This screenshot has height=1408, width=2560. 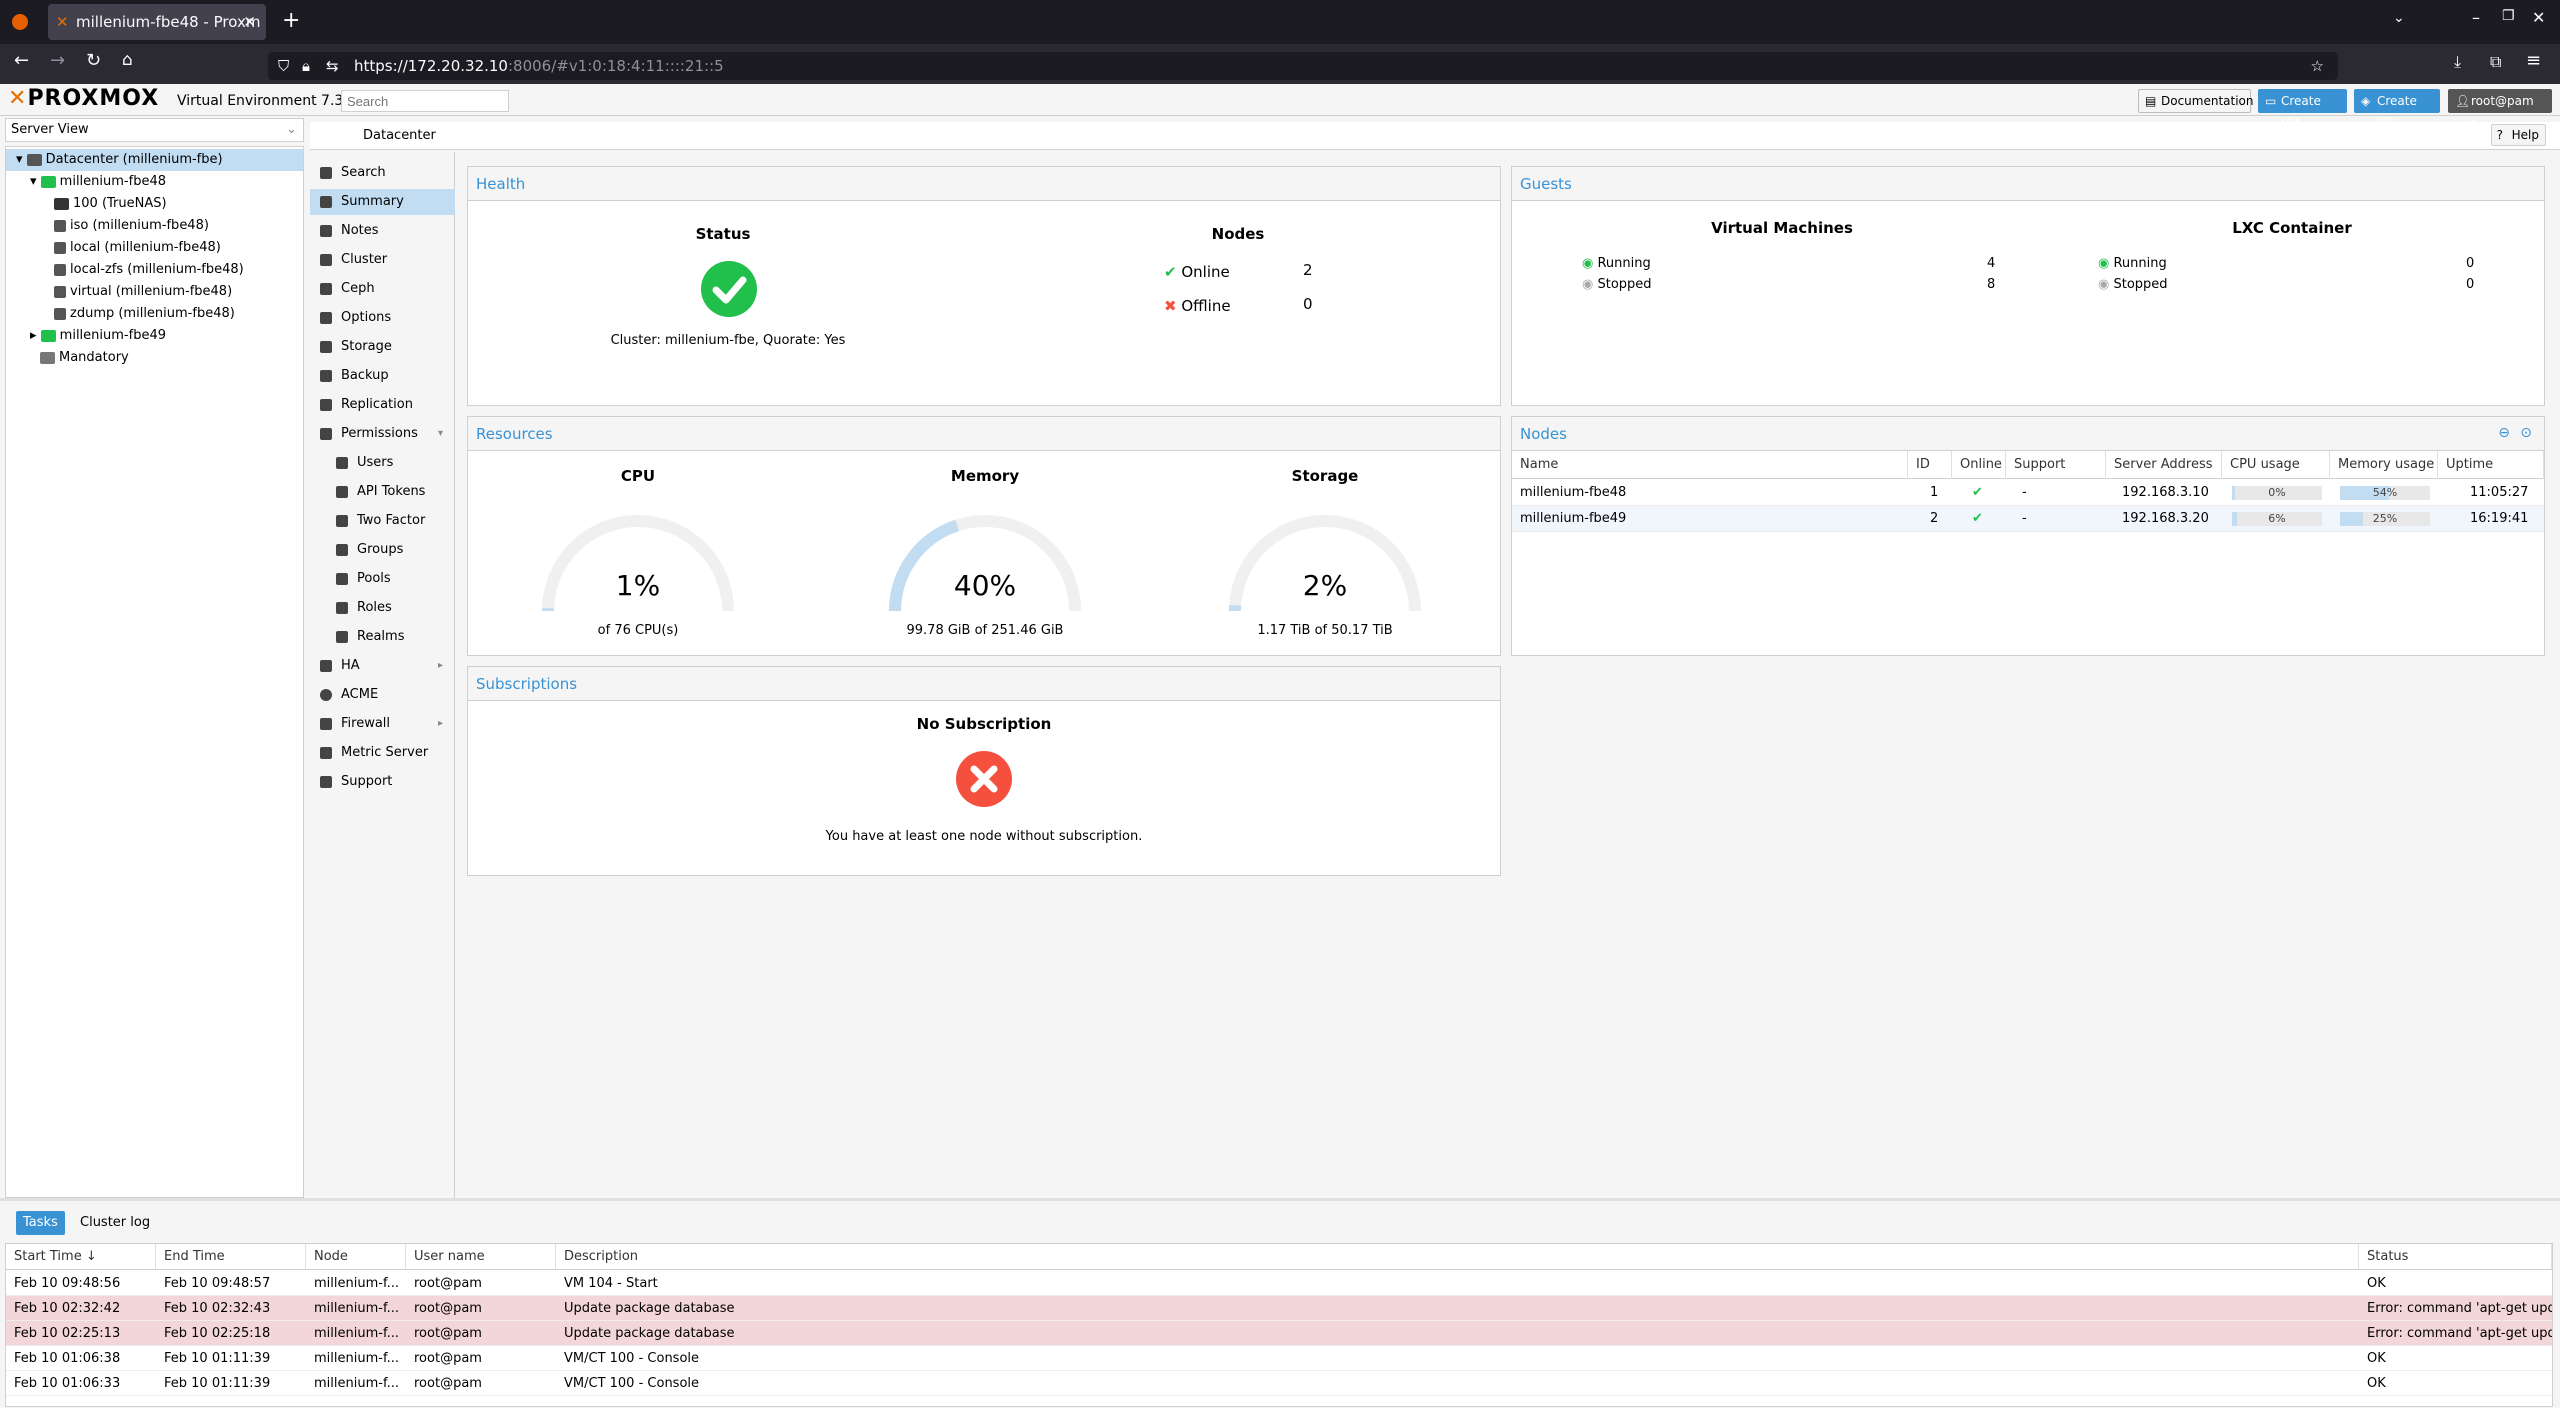 What do you see at coordinates (2455, 1257) in the screenshot?
I see `col-status: Status` at bounding box center [2455, 1257].